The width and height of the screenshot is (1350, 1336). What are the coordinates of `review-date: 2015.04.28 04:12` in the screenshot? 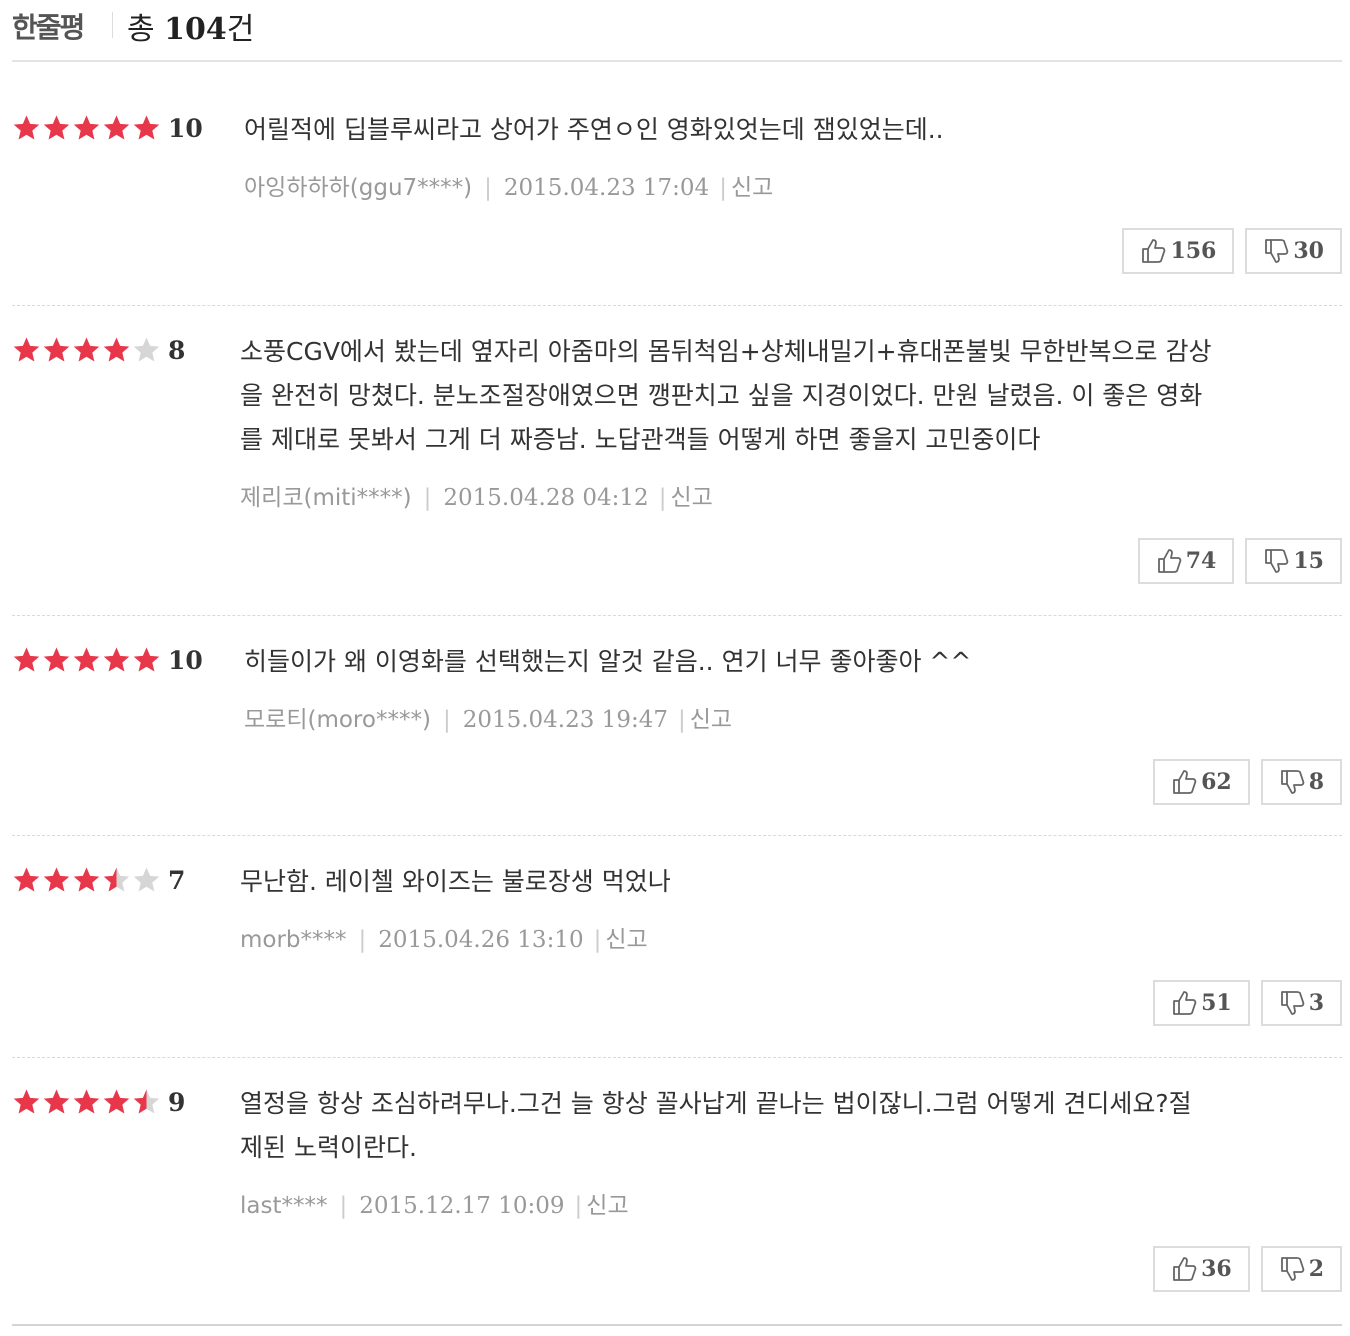 It's located at (546, 498).